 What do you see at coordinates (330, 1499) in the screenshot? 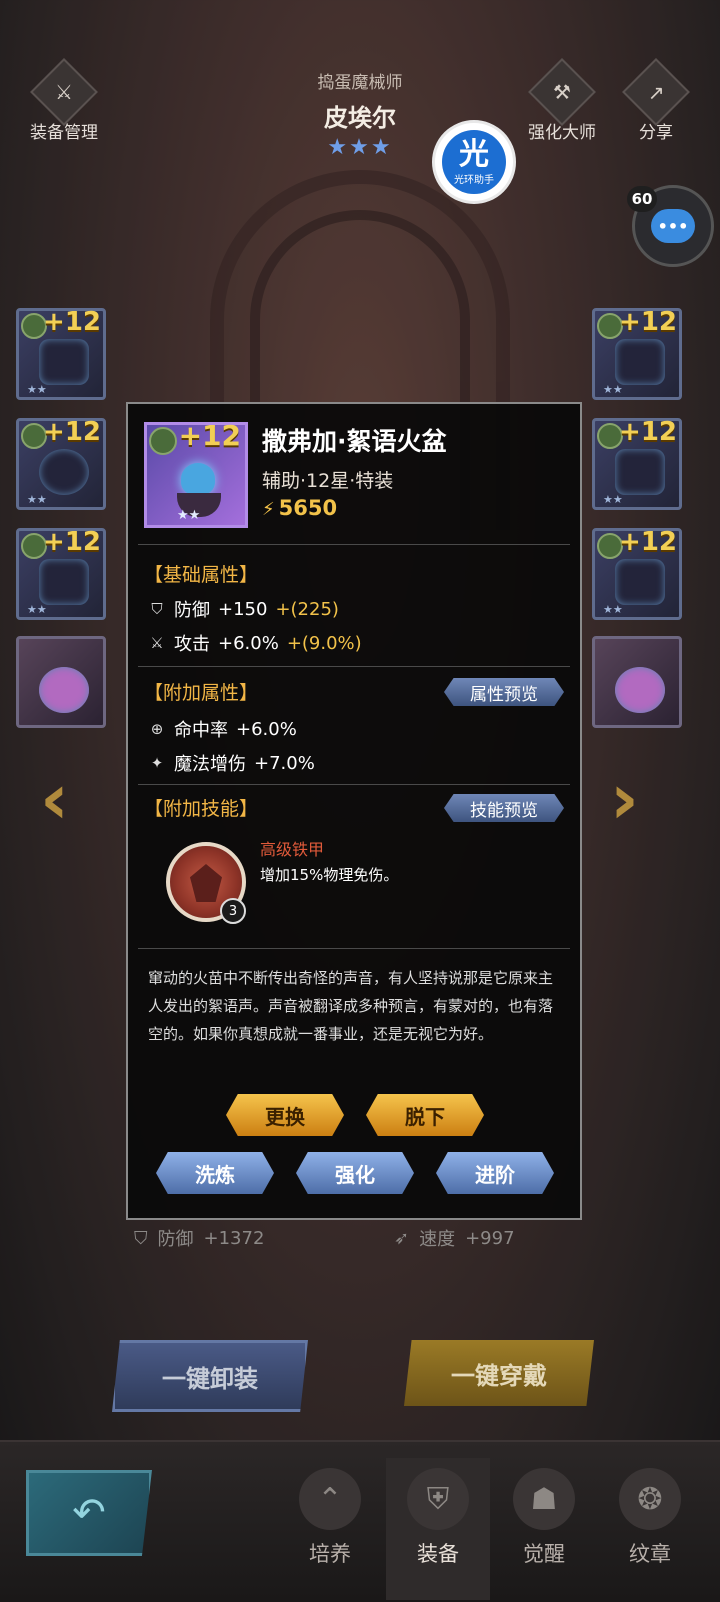
I see `chevron-up-icon: ⌃` at bounding box center [330, 1499].